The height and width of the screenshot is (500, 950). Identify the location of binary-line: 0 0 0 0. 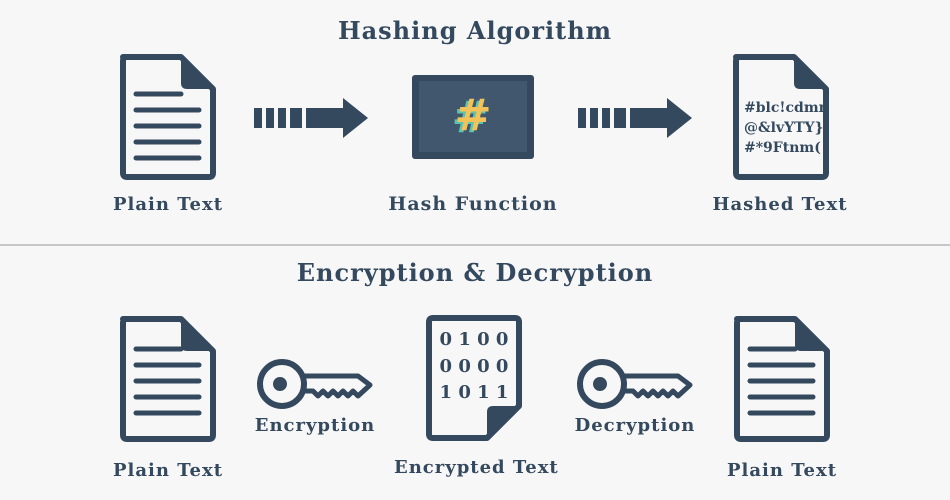
(474, 366).